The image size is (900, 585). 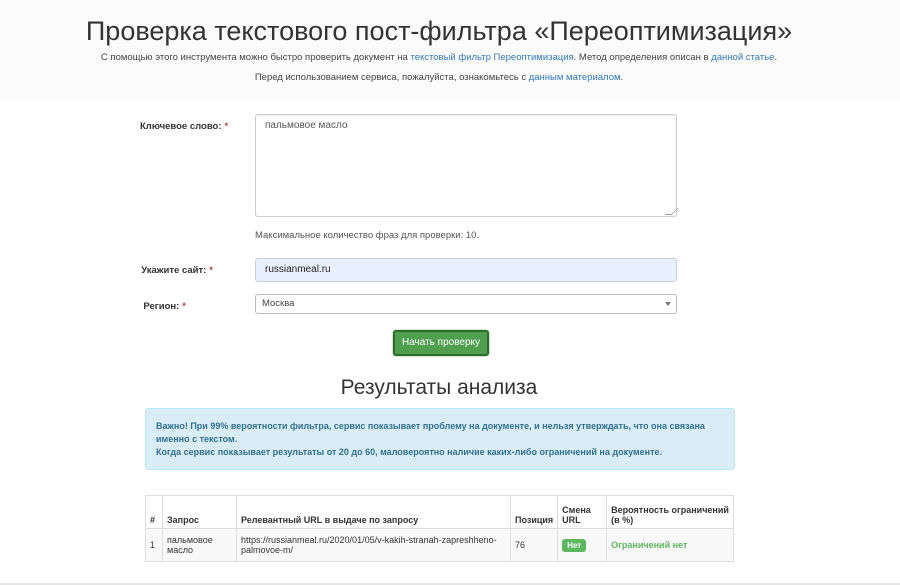 What do you see at coordinates (642, 57) in the screenshot?
I see `intro-text-part: . Метод определения описан в` at bounding box center [642, 57].